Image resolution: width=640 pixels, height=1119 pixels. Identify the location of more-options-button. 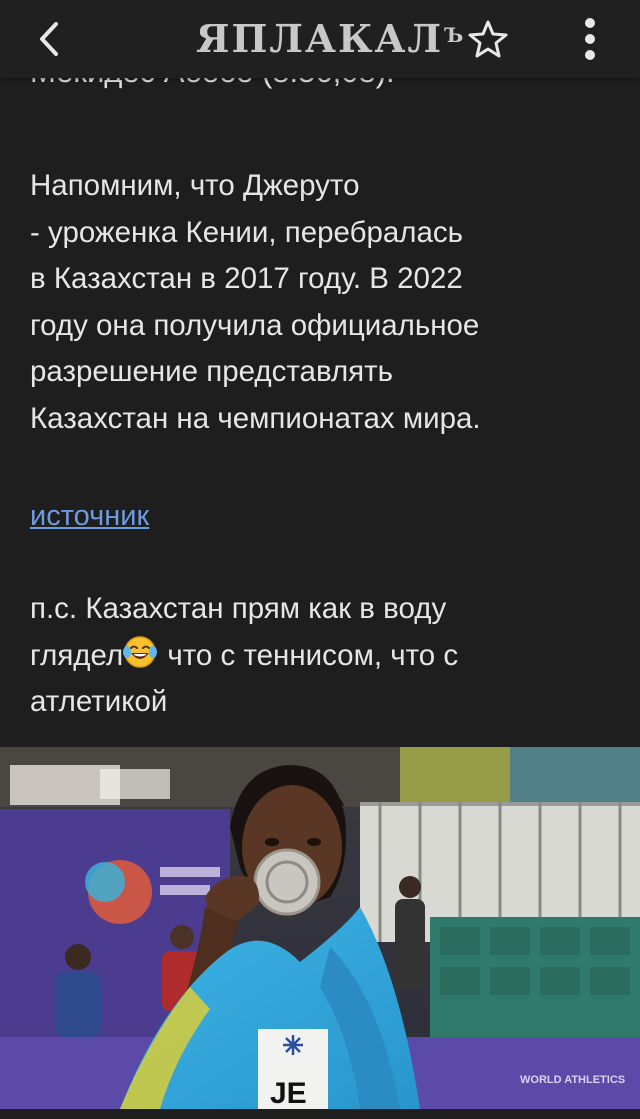
(592, 39).